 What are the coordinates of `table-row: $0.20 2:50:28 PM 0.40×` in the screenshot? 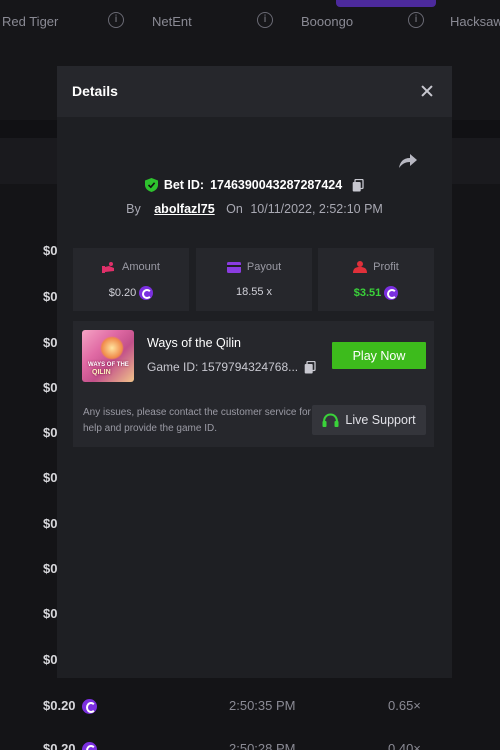 It's located at (250, 744).